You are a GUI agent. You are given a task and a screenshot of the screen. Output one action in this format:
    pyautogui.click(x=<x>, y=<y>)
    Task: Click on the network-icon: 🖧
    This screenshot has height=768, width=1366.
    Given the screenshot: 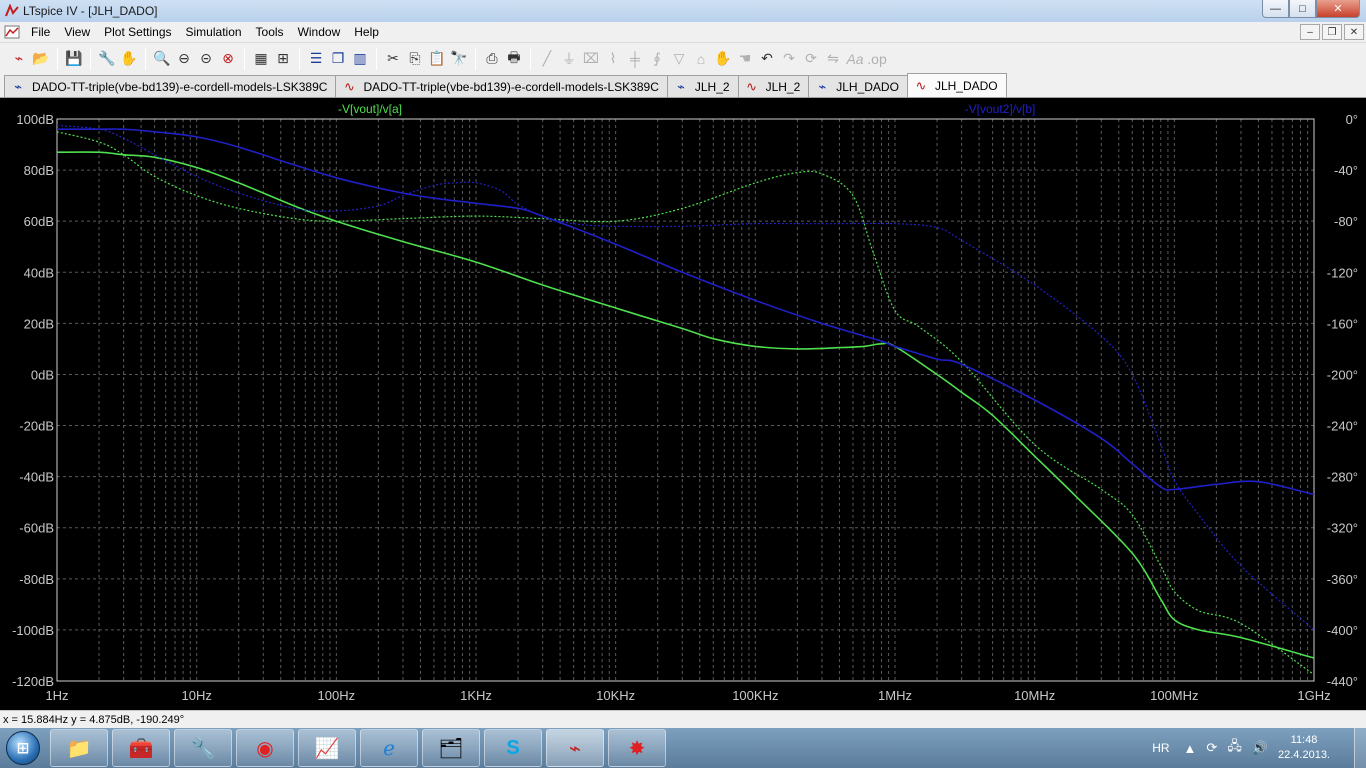 What is the action you would take?
    pyautogui.click(x=1234, y=748)
    